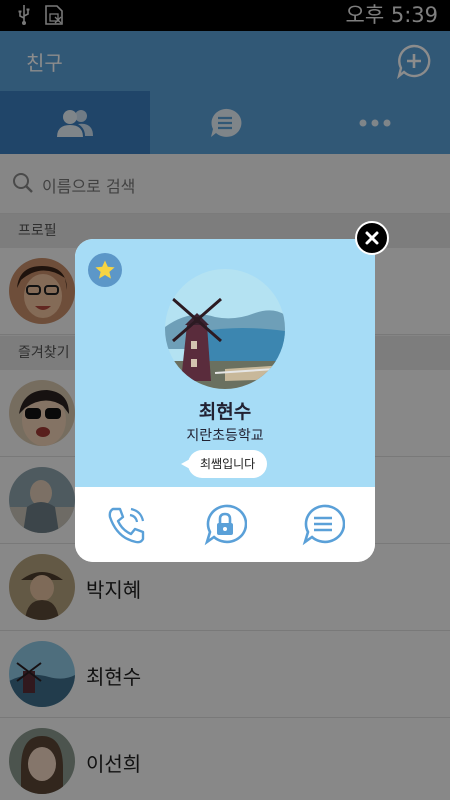 This screenshot has width=450, height=800. What do you see at coordinates (323, 525) in the screenshot?
I see `chat-icon` at bounding box center [323, 525].